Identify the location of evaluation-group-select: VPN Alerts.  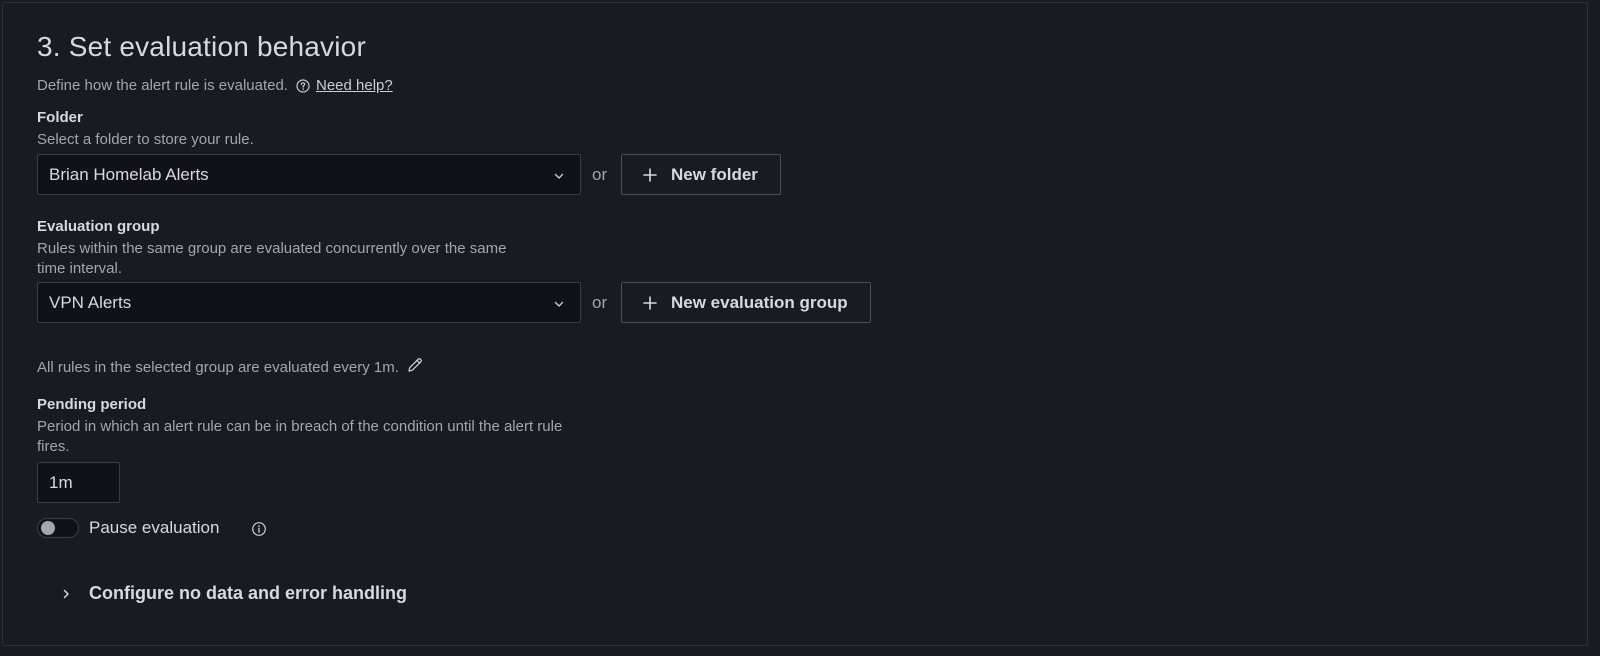
(309, 302).